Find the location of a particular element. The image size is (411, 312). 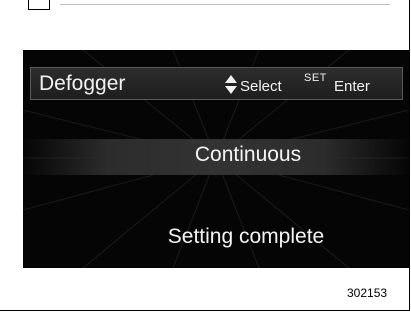

set-button-hint: SET is located at coordinates (315, 78).